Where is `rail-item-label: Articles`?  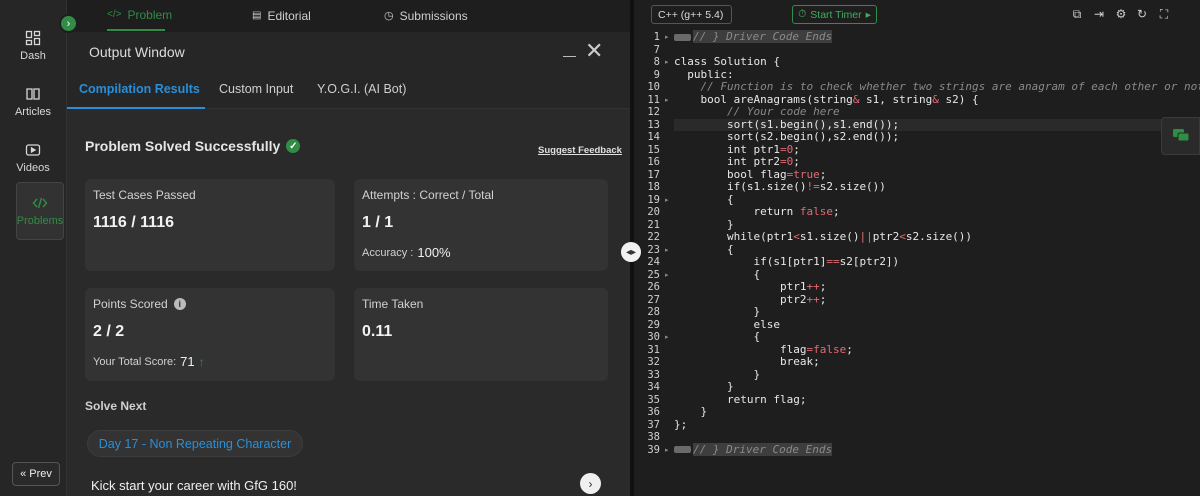
rail-item-label: Articles is located at coordinates (33, 112).